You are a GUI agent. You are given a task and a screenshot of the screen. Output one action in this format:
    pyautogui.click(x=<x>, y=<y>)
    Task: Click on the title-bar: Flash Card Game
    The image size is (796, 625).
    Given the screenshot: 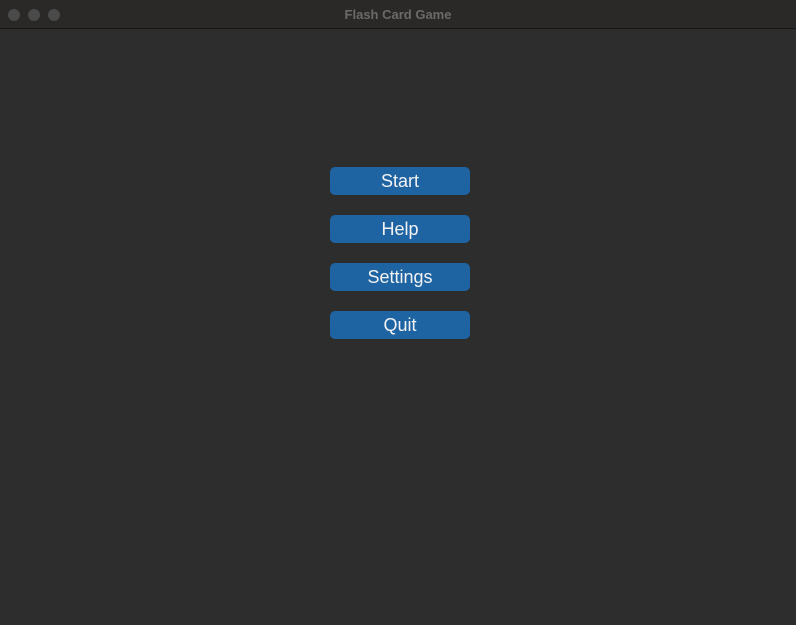 What is the action you would take?
    pyautogui.click(x=398, y=14)
    